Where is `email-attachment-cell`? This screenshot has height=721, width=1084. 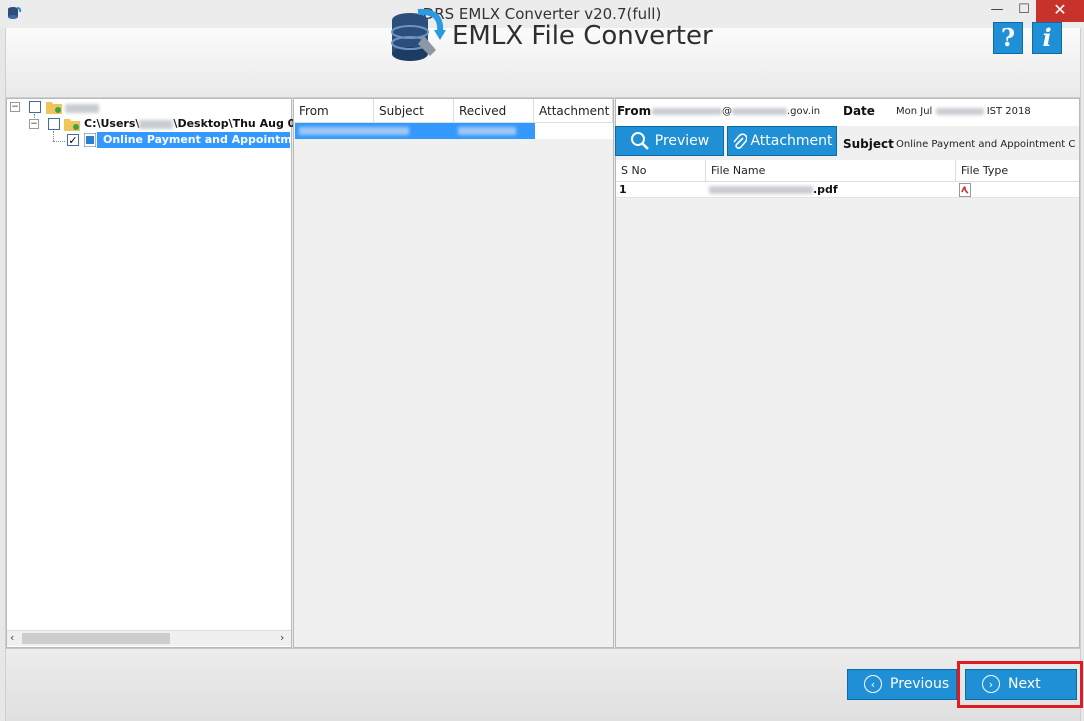
email-attachment-cell is located at coordinates (574, 131).